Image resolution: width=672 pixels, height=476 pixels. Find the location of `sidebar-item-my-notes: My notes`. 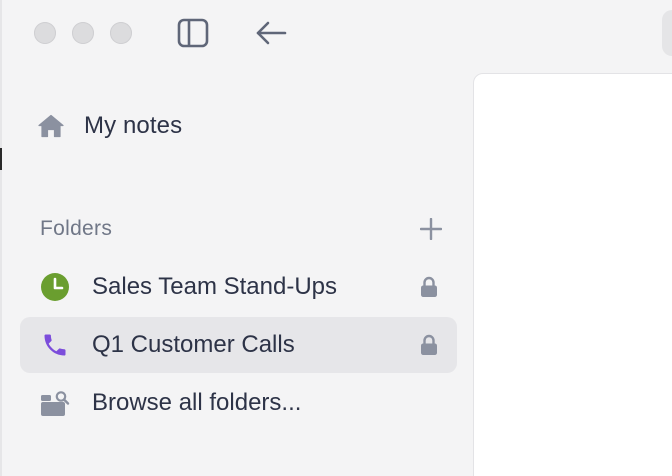

sidebar-item-my-notes: My notes is located at coordinates (110, 126).